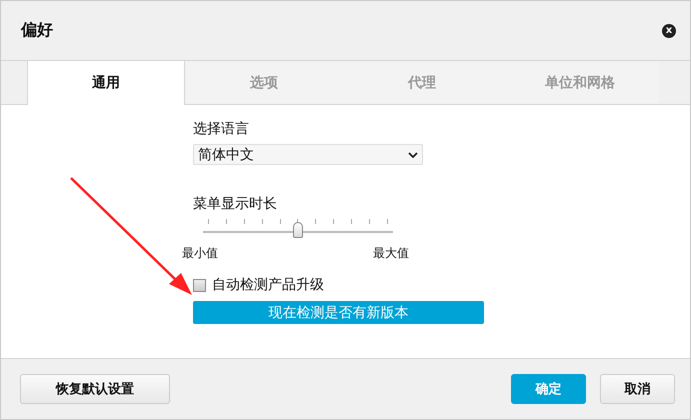 The image size is (691, 420). Describe the element at coordinates (298, 230) in the screenshot. I see `slider-thumb` at that location.